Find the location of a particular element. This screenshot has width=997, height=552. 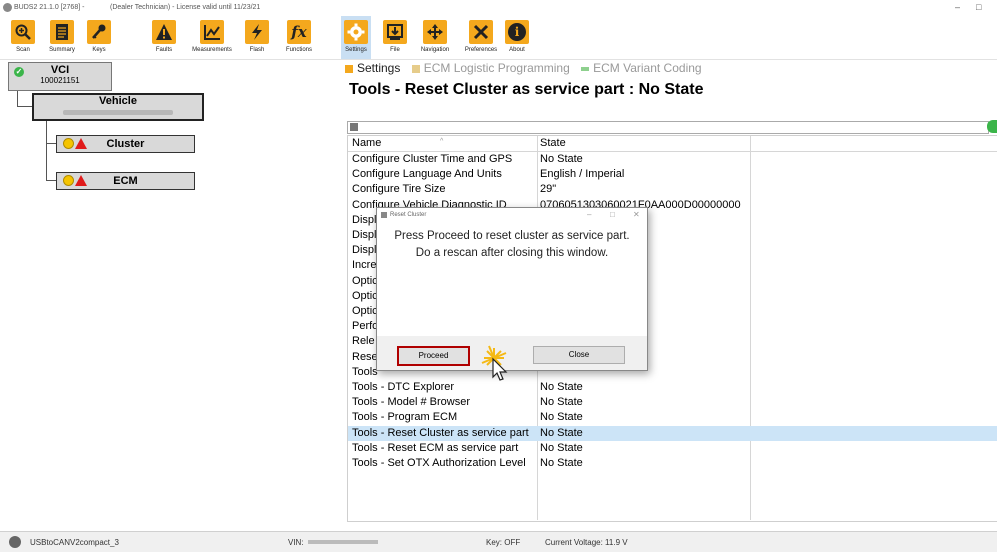

row-name: Tools - Reset ECM as service part is located at coordinates (435, 447).